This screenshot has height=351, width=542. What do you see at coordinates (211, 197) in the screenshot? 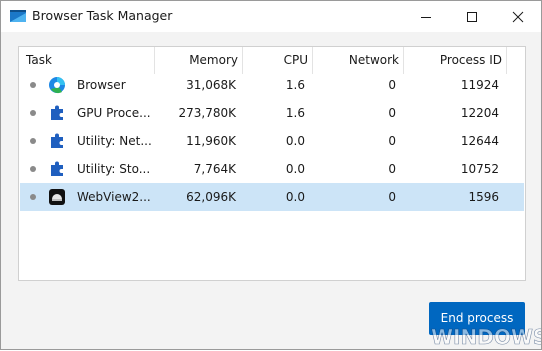
I see `memory-value: 62,096K` at bounding box center [211, 197].